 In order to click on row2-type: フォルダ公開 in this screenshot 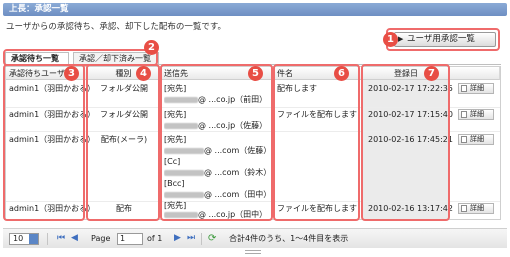, I will do `click(124, 114)`.